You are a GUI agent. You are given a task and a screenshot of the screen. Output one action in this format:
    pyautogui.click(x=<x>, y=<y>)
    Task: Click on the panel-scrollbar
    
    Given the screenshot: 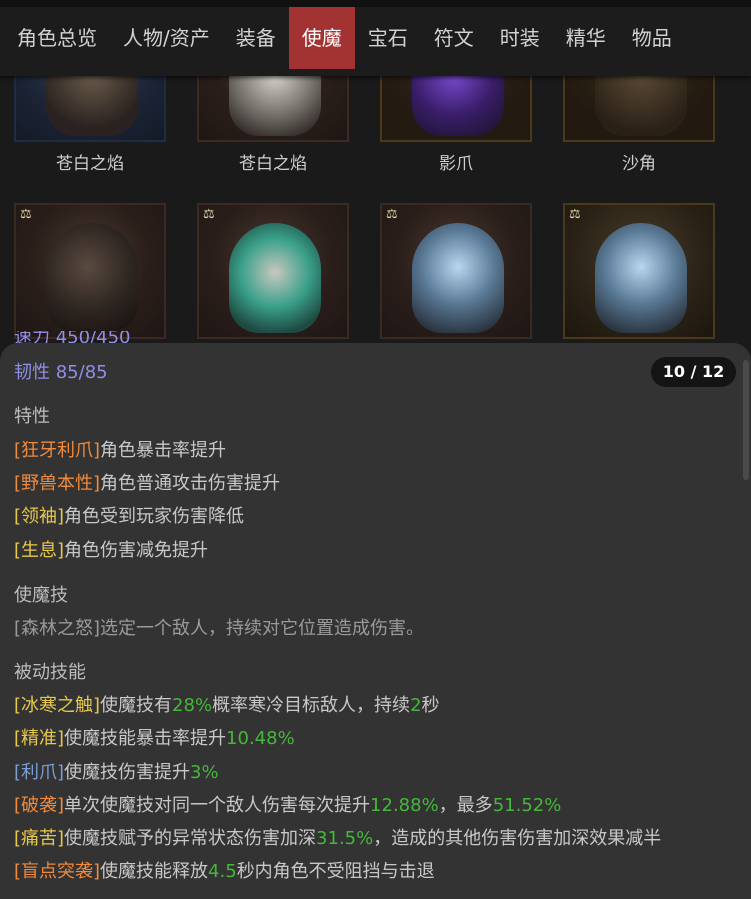 What is the action you would take?
    pyautogui.click(x=746, y=420)
    